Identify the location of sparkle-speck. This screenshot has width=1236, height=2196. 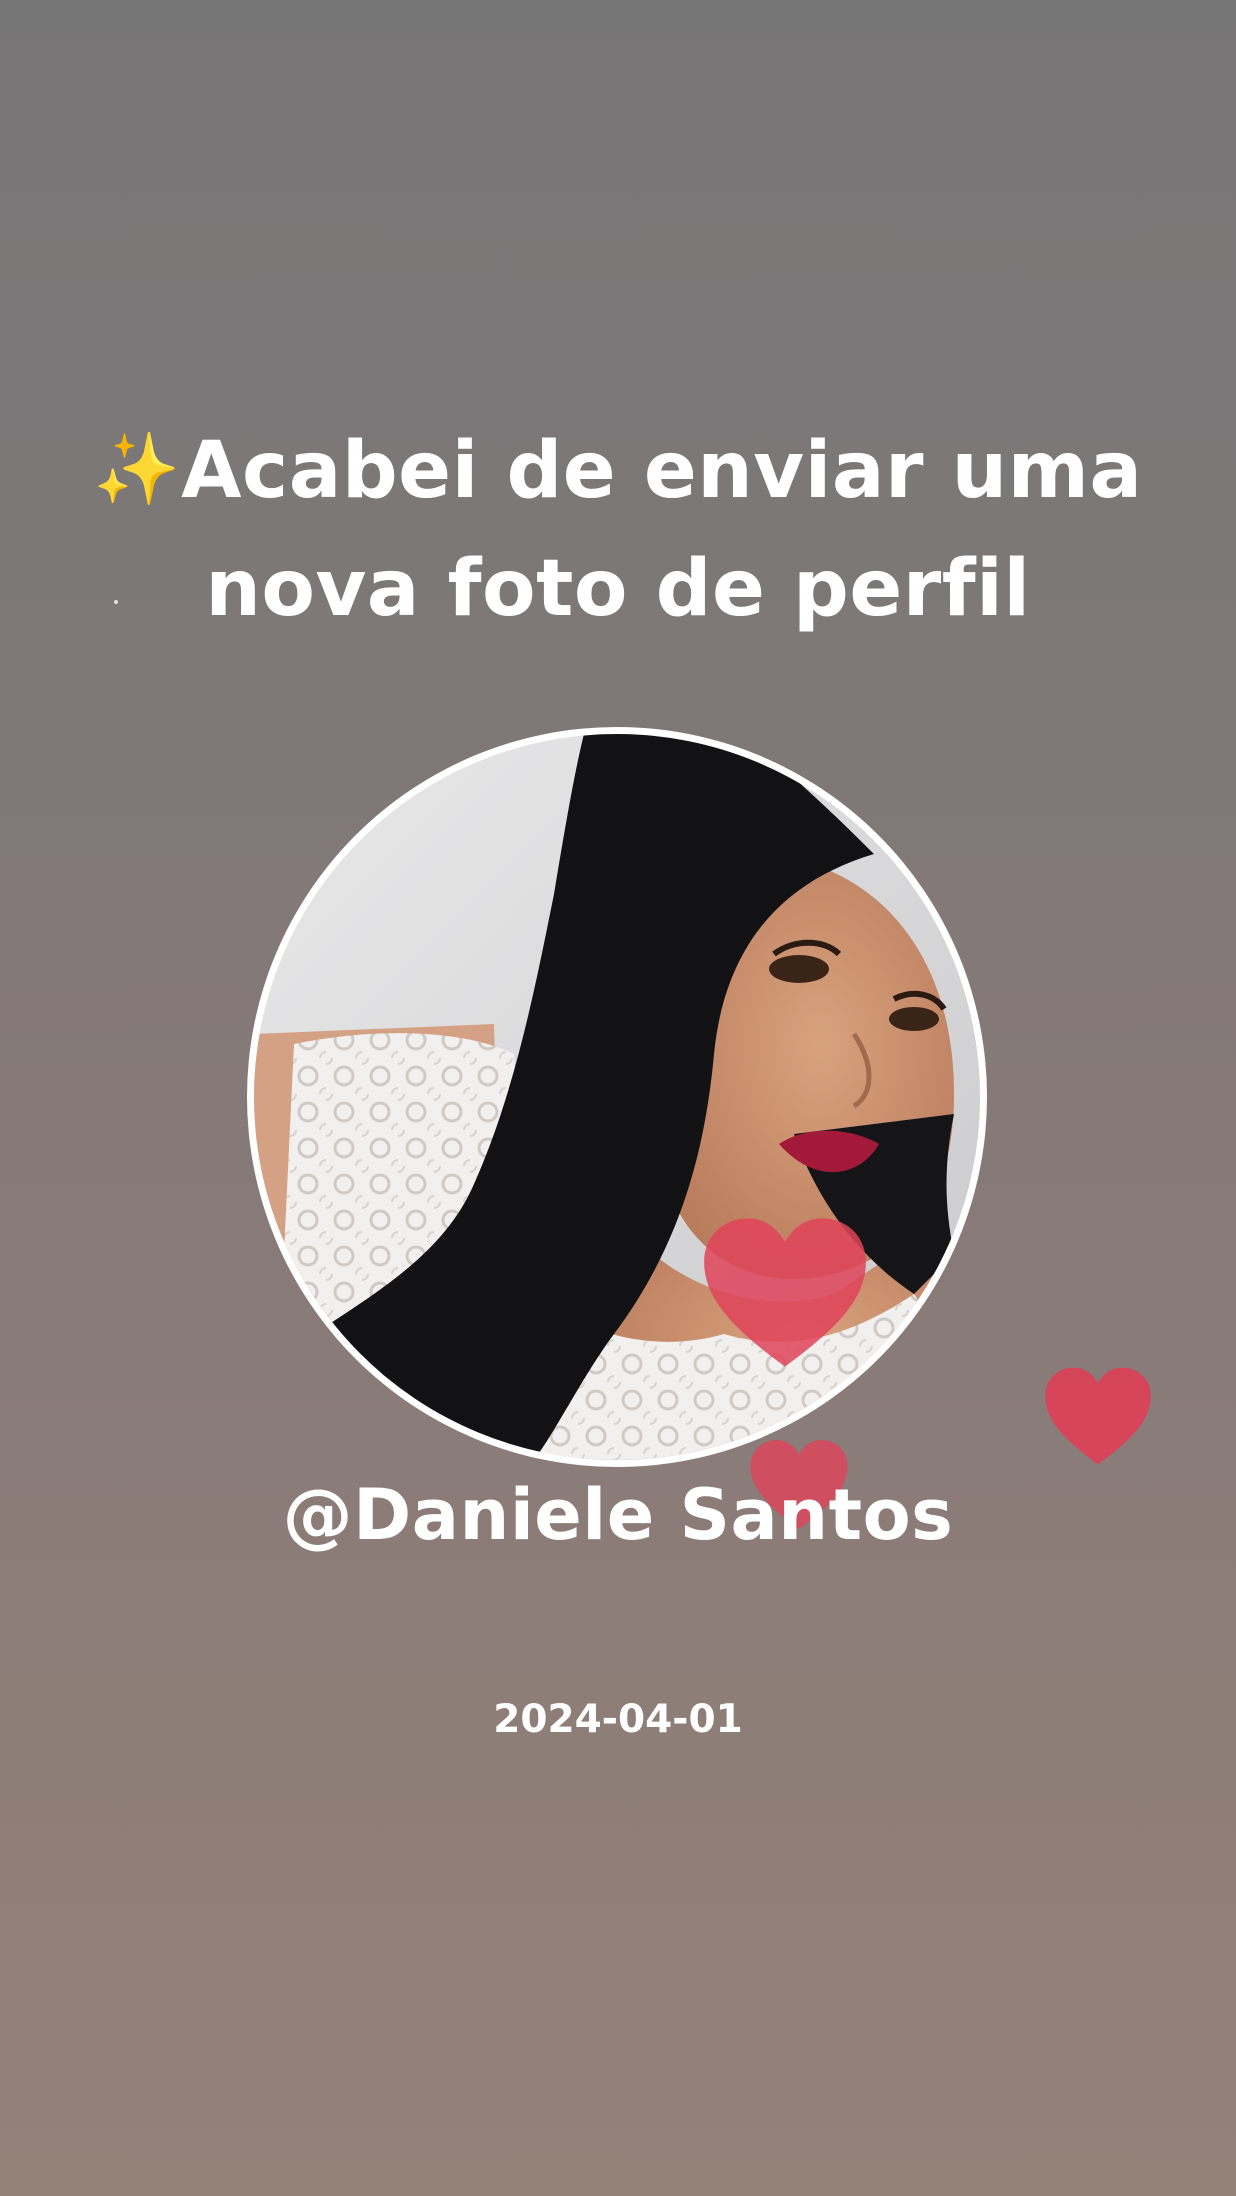
(116, 602).